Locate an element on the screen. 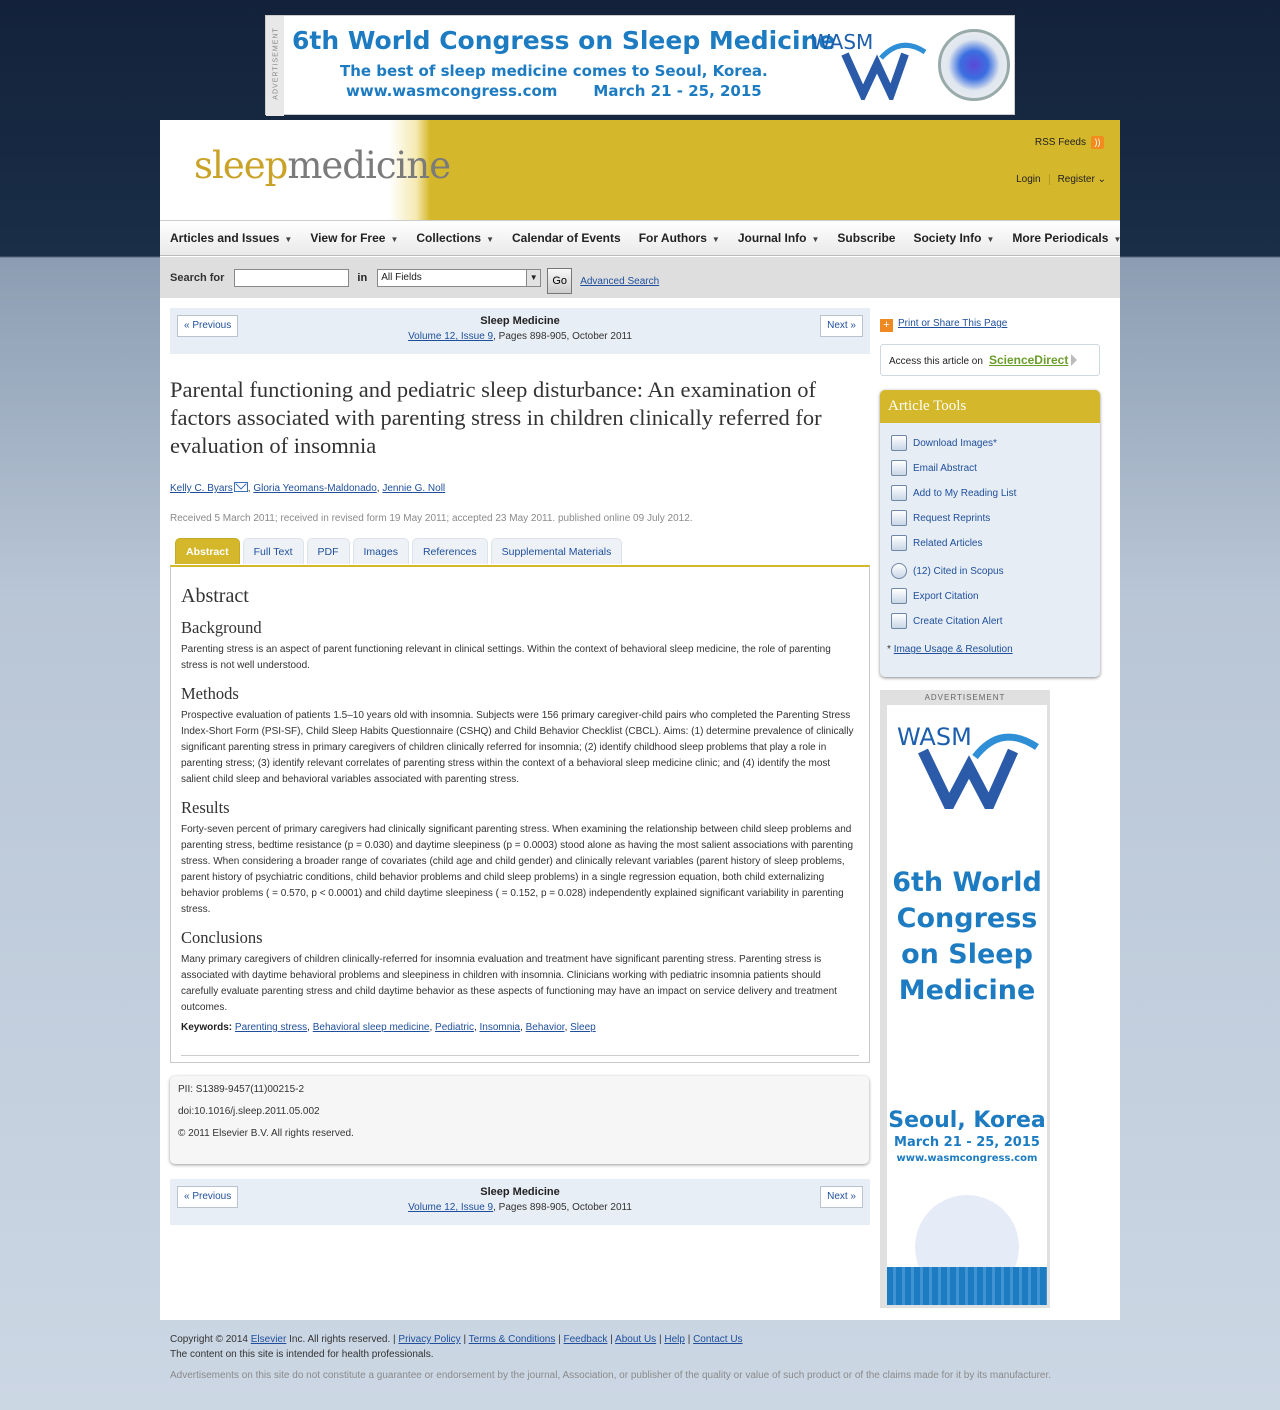  nav-label: Calendar of Events is located at coordinates (566, 238).